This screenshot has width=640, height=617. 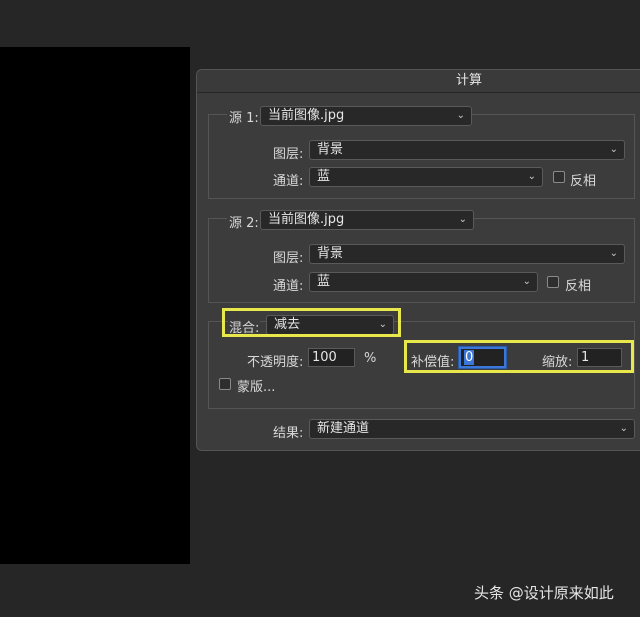 What do you see at coordinates (367, 220) in the screenshot?
I see `source2-file-select: 当前图像.jpg ⌄` at bounding box center [367, 220].